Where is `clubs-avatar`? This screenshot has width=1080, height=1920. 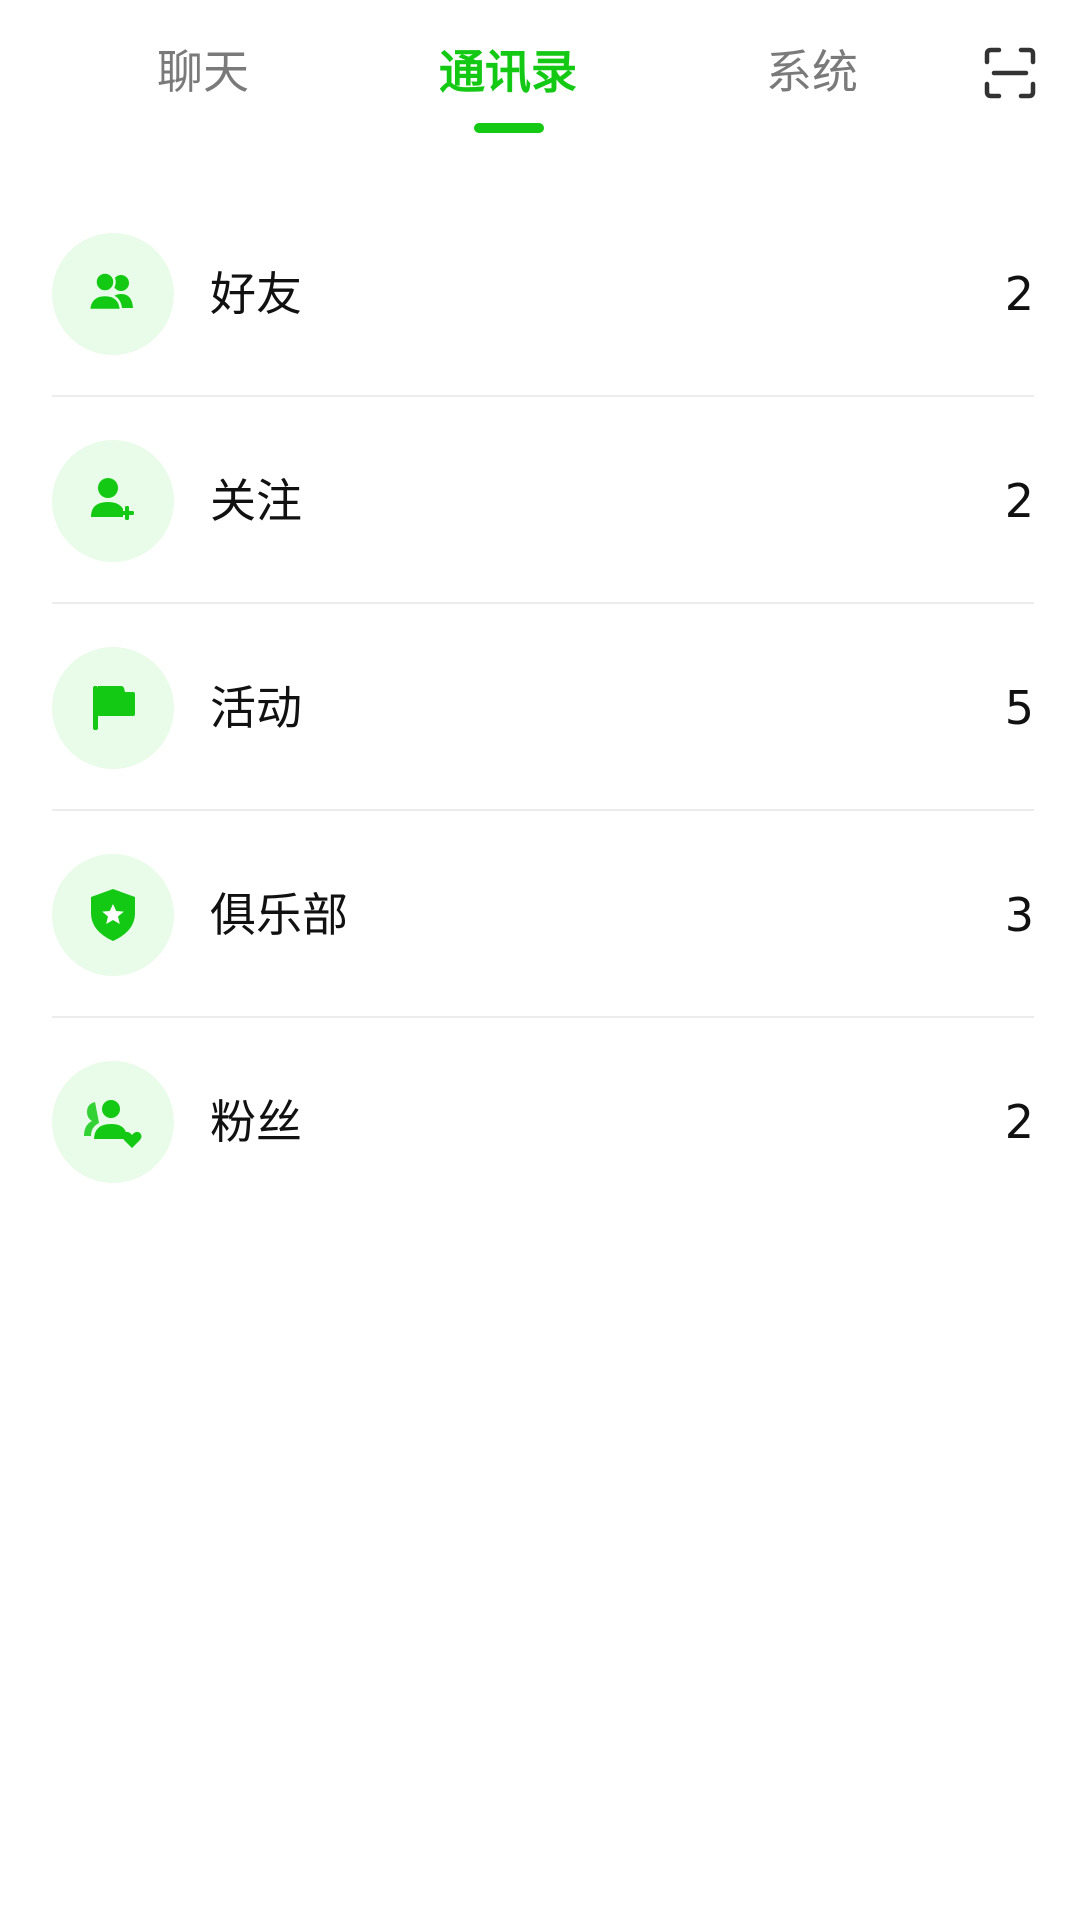 clubs-avatar is located at coordinates (113, 915).